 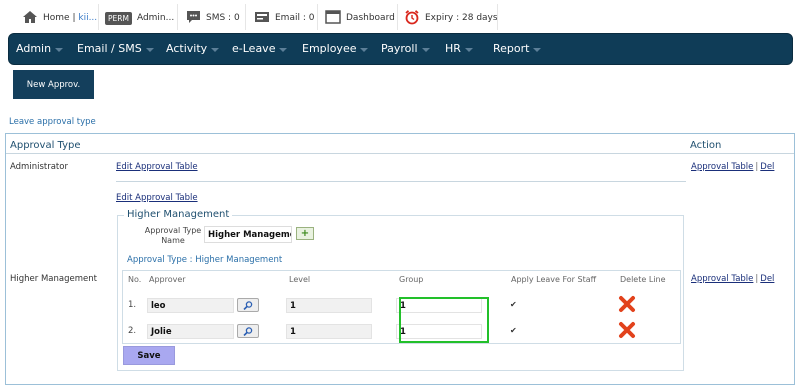 I want to click on sms-label: SMS : 0, so click(x=223, y=18).